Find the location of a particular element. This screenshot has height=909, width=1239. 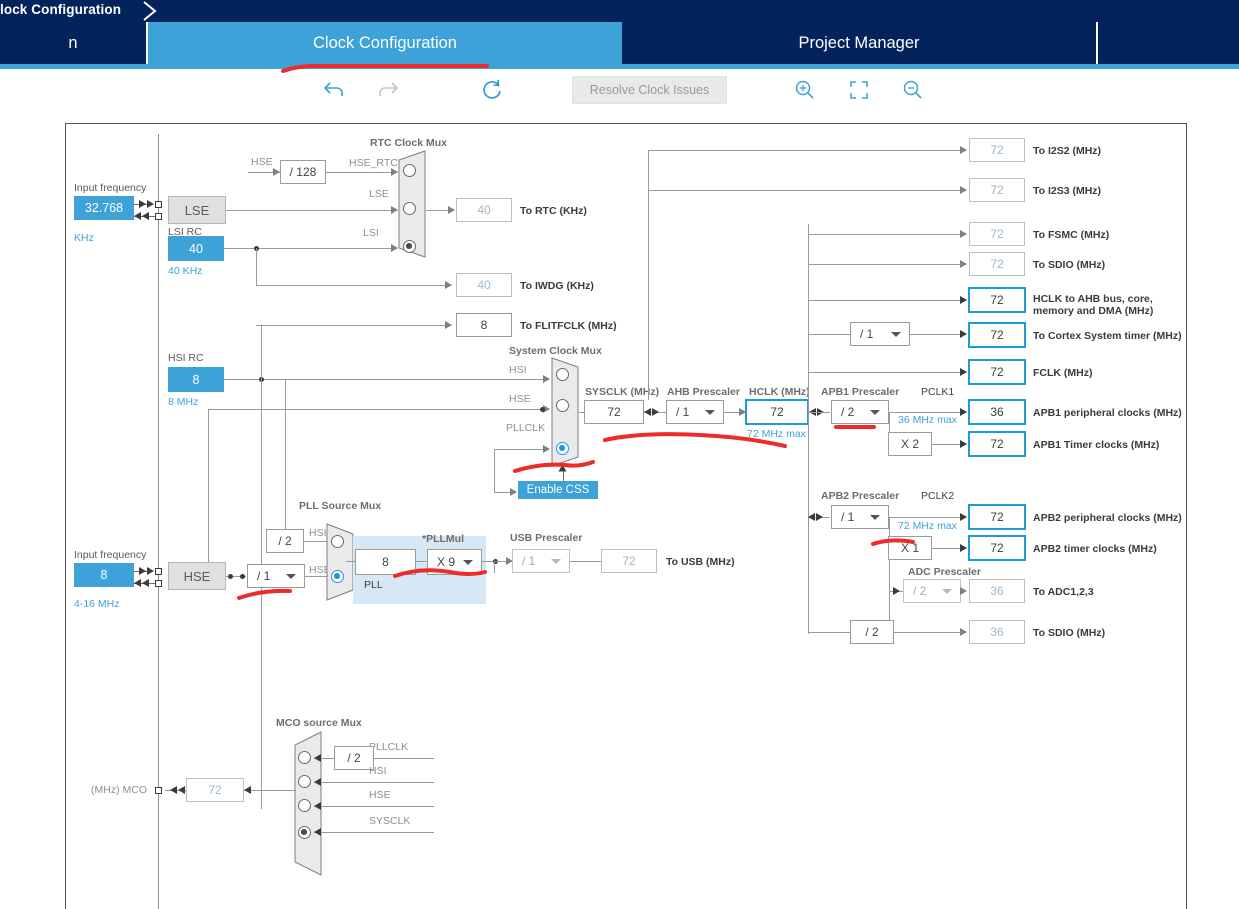

chevron-right-icon is located at coordinates (152, 11).